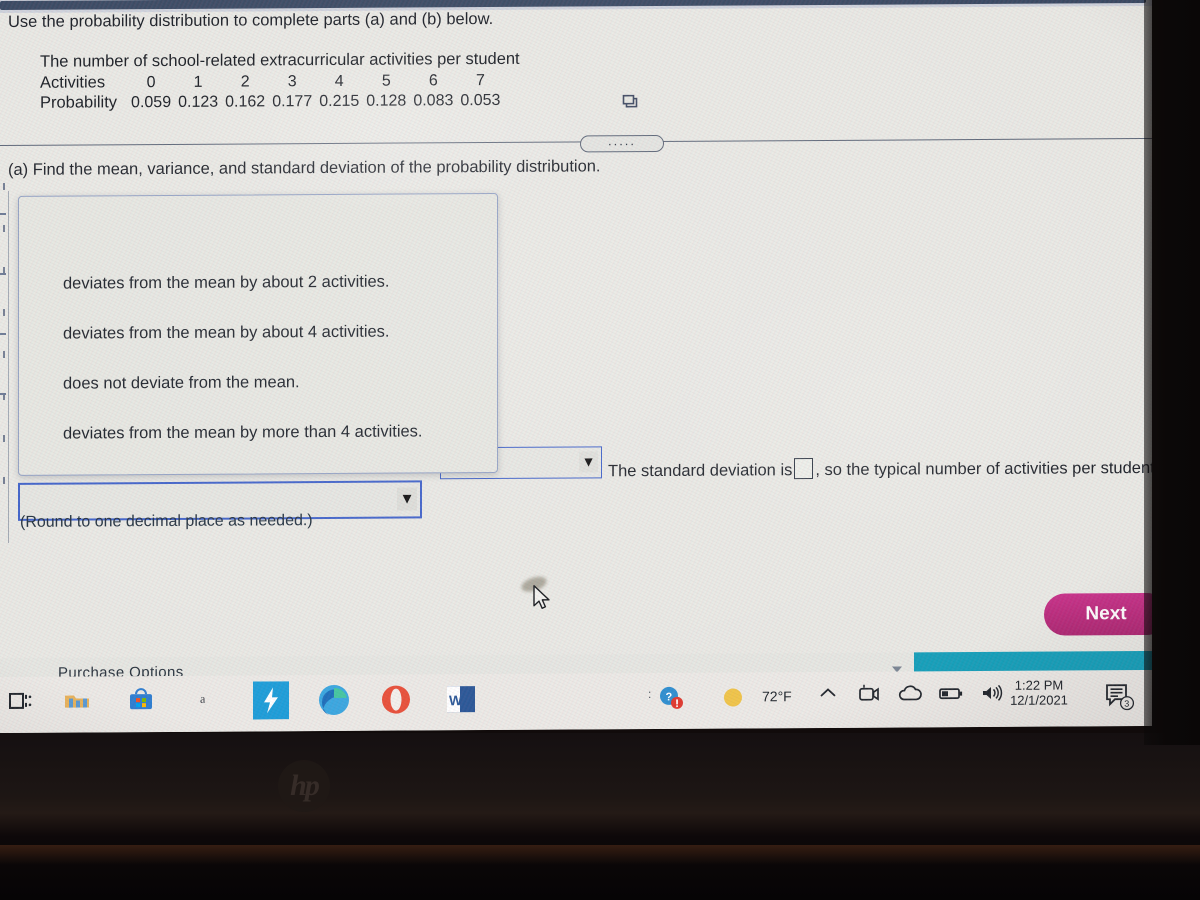 The height and width of the screenshot is (900, 1200). Describe the element at coordinates (576, 141) in the screenshot. I see `section-divider` at that location.